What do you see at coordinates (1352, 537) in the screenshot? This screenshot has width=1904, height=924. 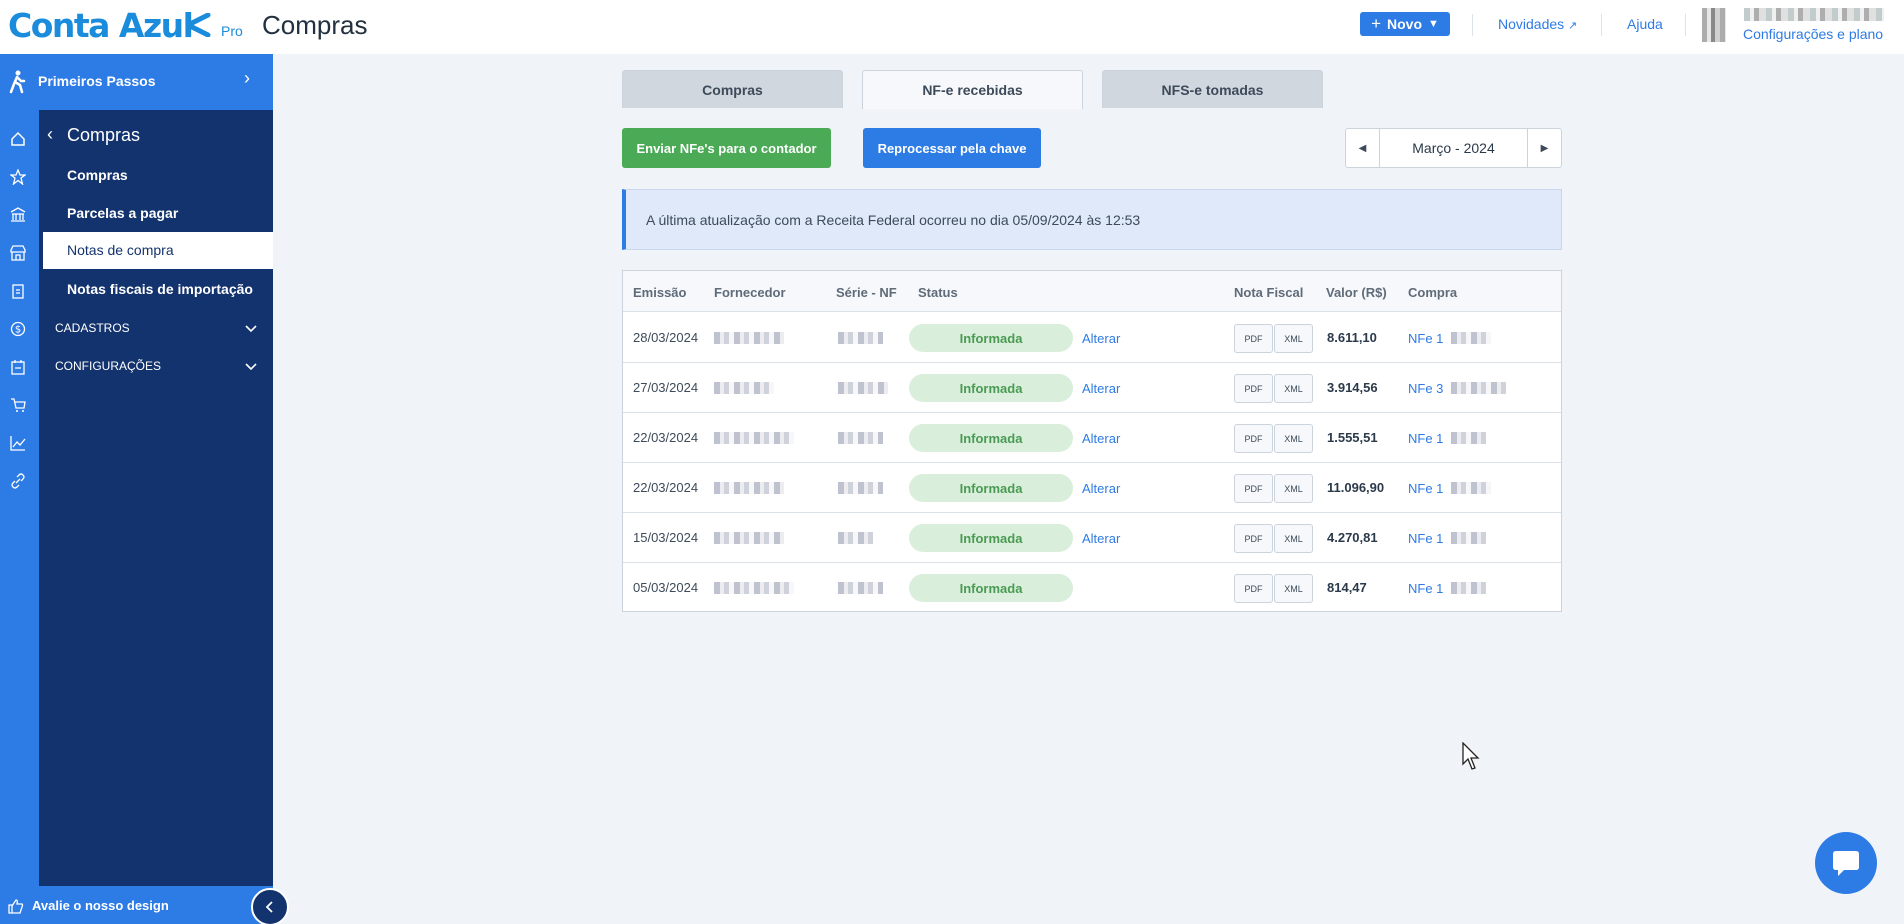 I see `valor-cell: 4.270,81` at bounding box center [1352, 537].